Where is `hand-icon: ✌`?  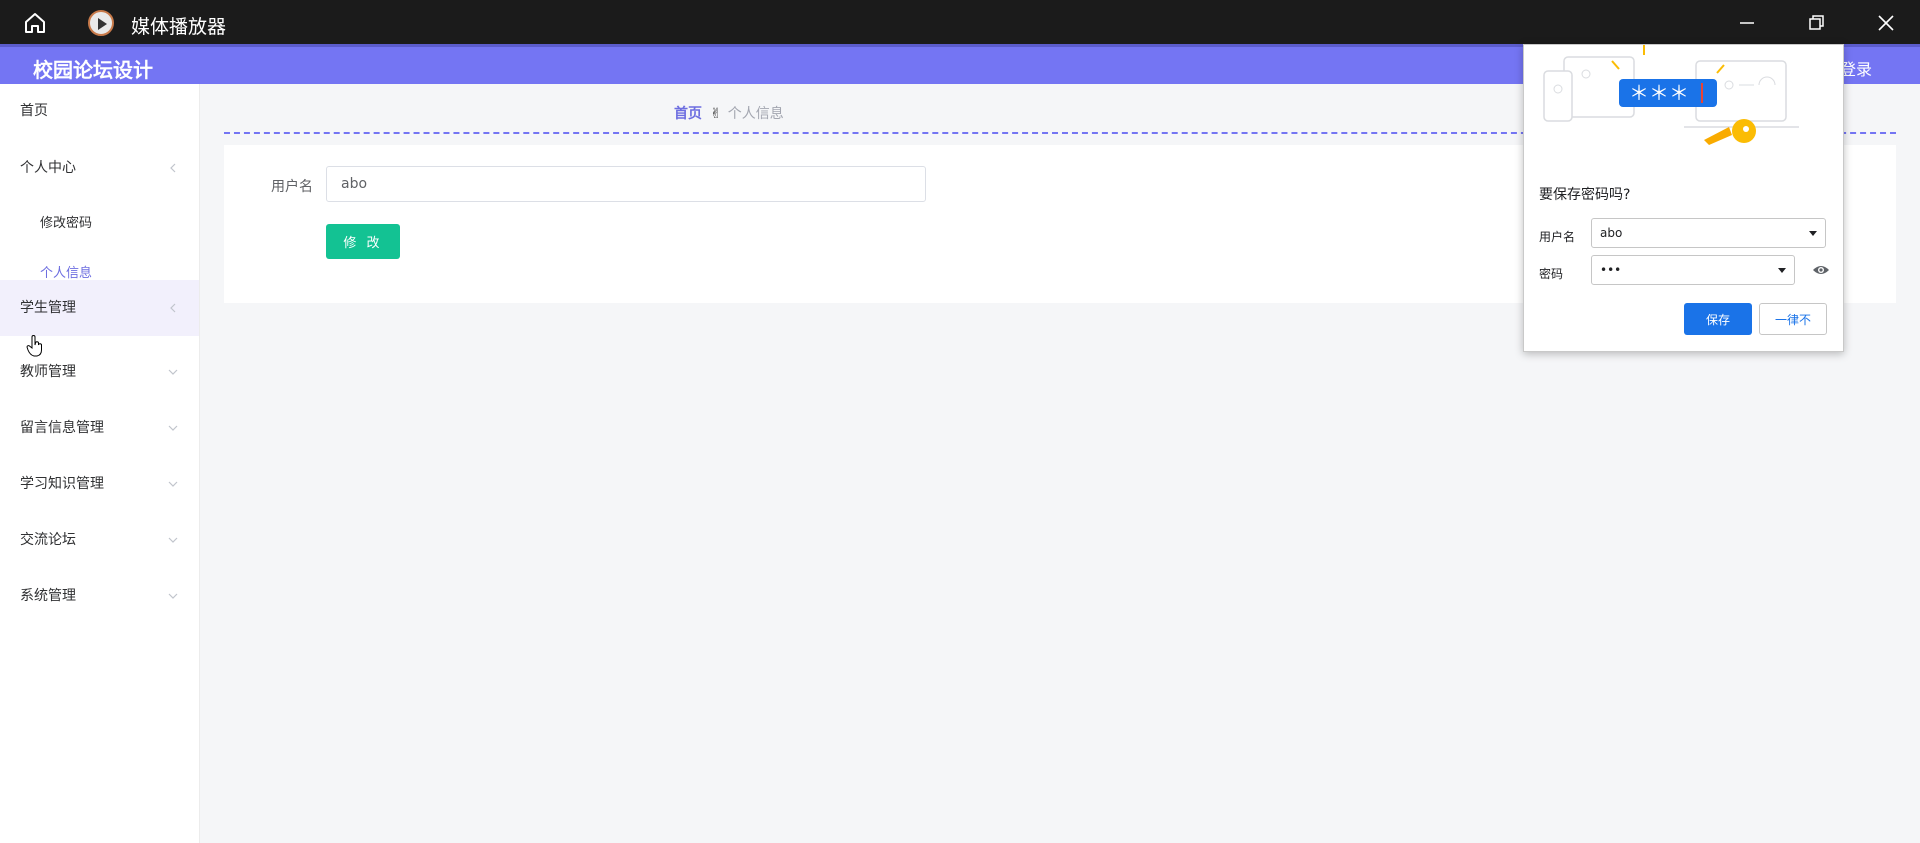 hand-icon: ✌ is located at coordinates (716, 114).